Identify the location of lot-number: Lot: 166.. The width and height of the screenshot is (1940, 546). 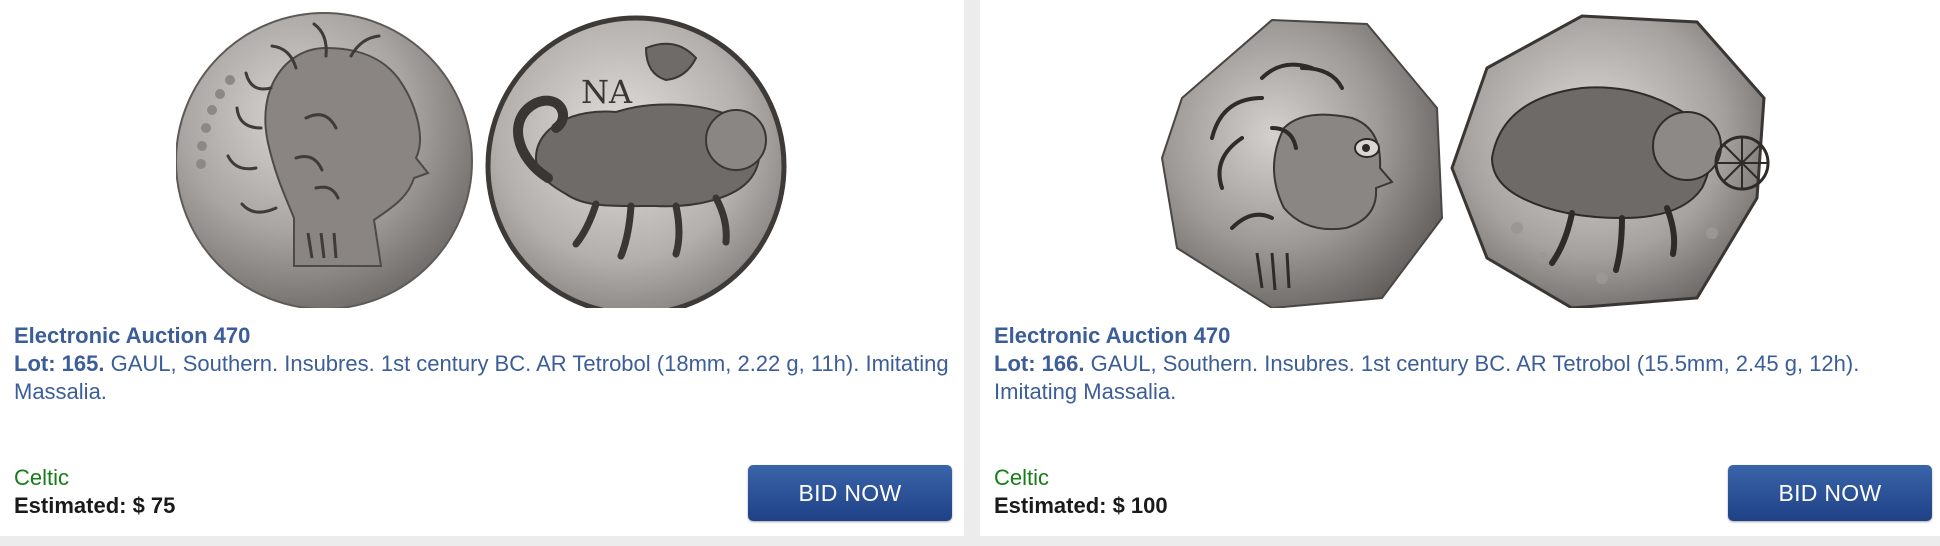
(1039, 363).